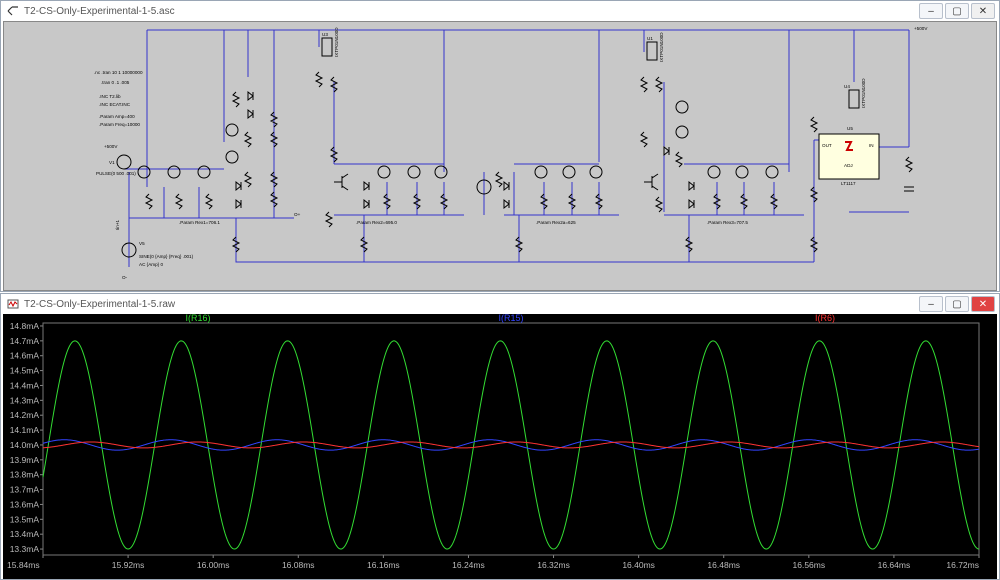 The width and height of the screenshot is (1000, 580). What do you see at coordinates (25, 460) in the screenshot?
I see `y-tick-label: 13.9mA` at bounding box center [25, 460].